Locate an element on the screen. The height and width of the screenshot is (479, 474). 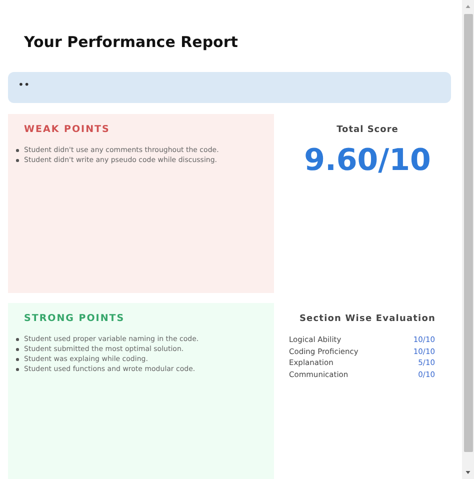
panel-heading: WEAK POINTS is located at coordinates (67, 129).